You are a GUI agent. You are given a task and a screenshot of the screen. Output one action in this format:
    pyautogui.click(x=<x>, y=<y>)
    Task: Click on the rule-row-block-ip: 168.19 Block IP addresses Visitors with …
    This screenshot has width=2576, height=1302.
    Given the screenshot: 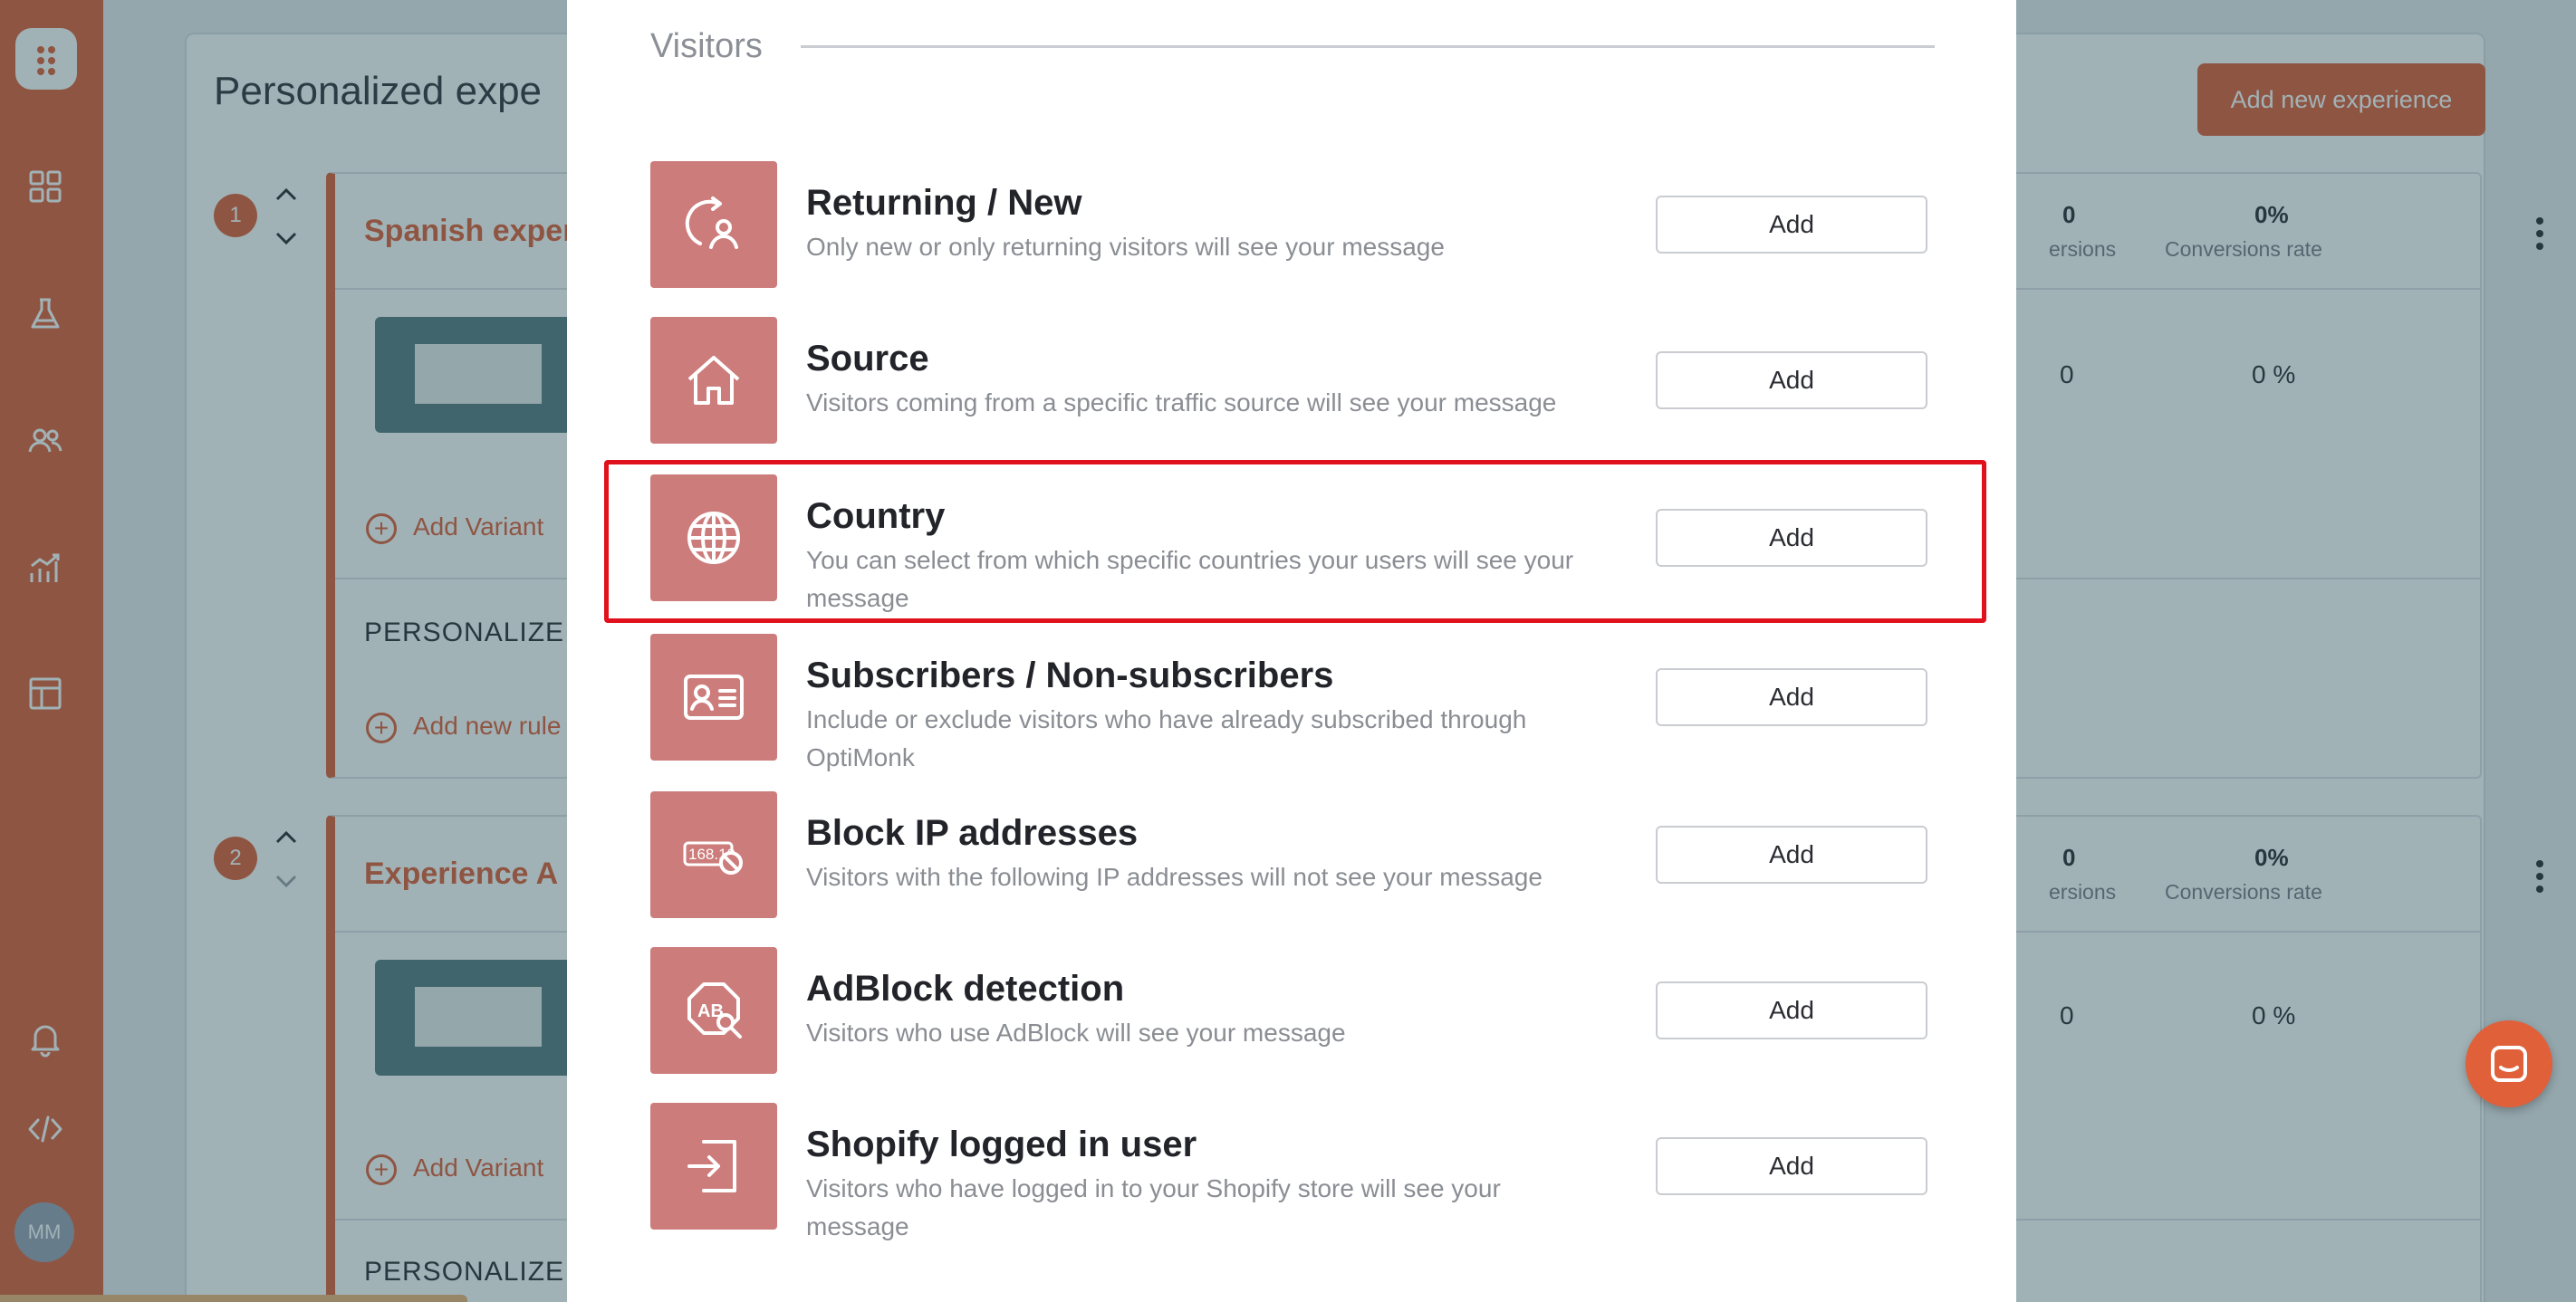 What is the action you would take?
    pyautogui.click(x=1291, y=855)
    